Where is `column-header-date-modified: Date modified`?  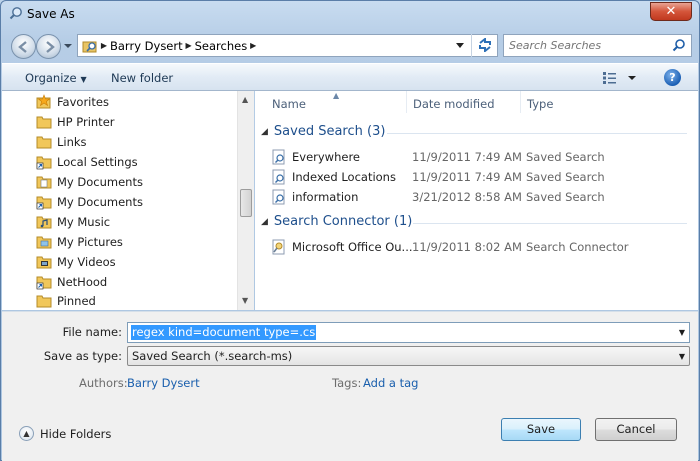 column-header-date-modified: Date modified is located at coordinates (454, 104).